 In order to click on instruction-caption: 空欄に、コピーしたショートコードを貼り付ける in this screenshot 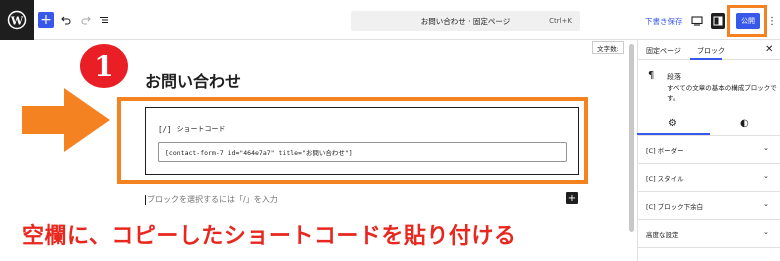, I will do `click(269, 236)`.